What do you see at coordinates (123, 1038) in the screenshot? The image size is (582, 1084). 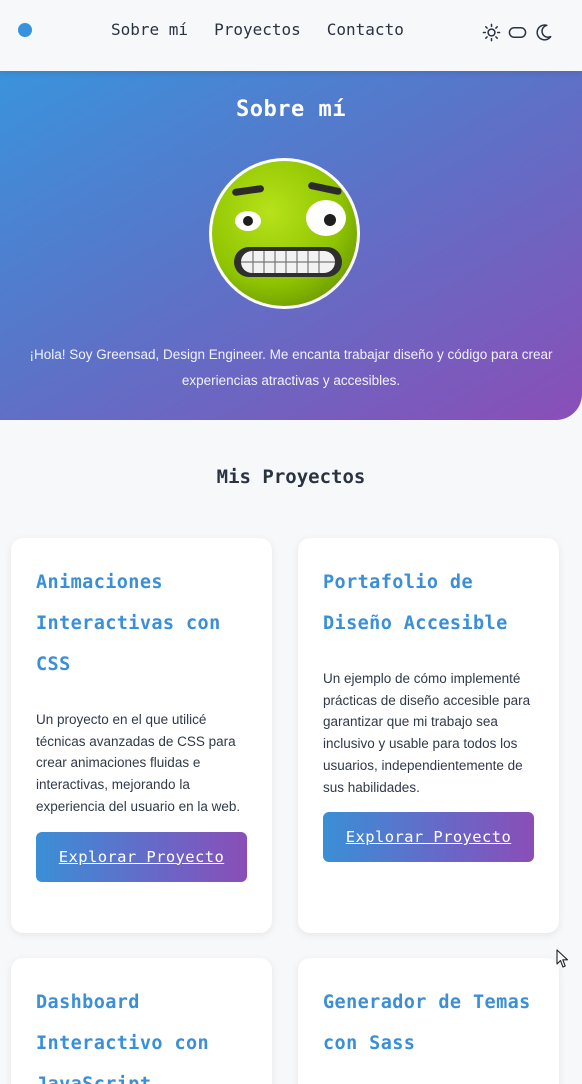 I see `project-card-title: Dashboard Interactivo con JavaScript` at bounding box center [123, 1038].